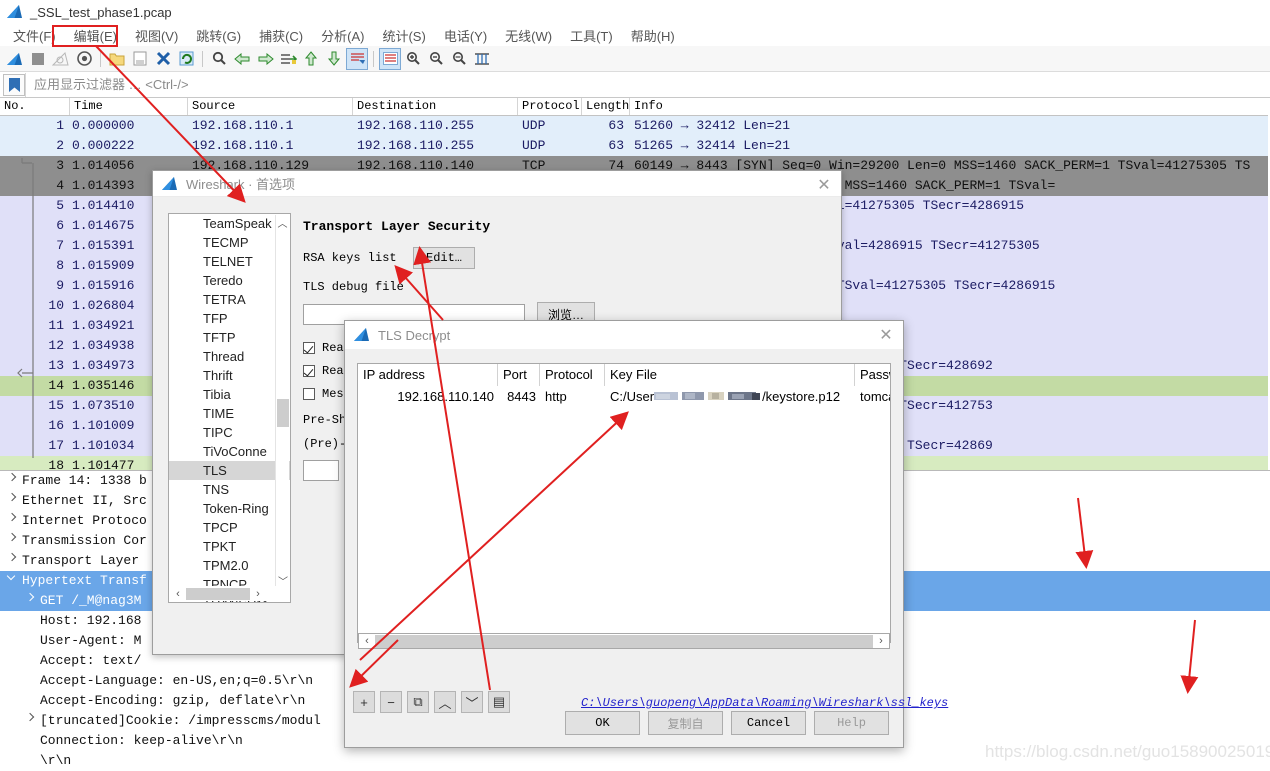 The height and width of the screenshot is (771, 1270). I want to click on zoom-in-icon, so click(413, 59).